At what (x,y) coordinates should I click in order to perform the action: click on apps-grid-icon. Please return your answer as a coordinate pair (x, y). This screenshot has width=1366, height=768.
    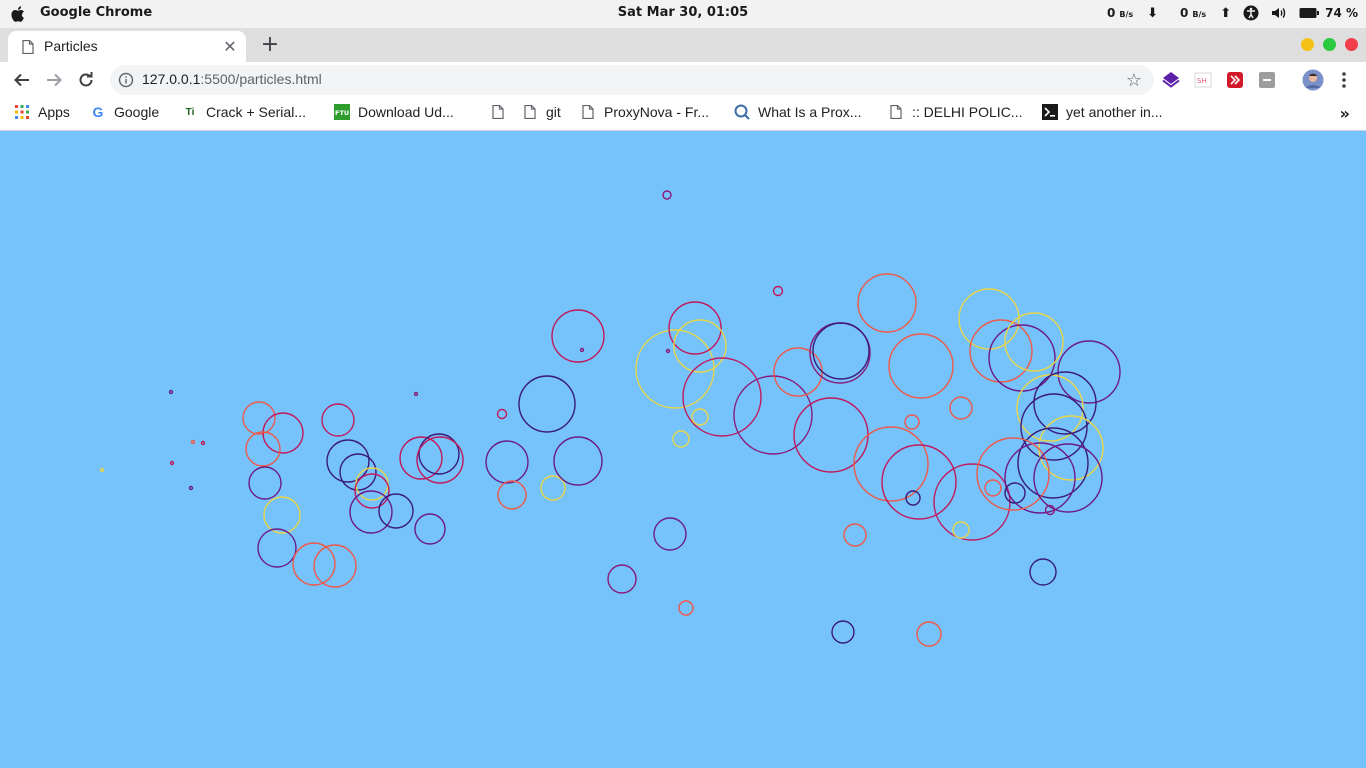
    Looking at the image, I should click on (22, 112).